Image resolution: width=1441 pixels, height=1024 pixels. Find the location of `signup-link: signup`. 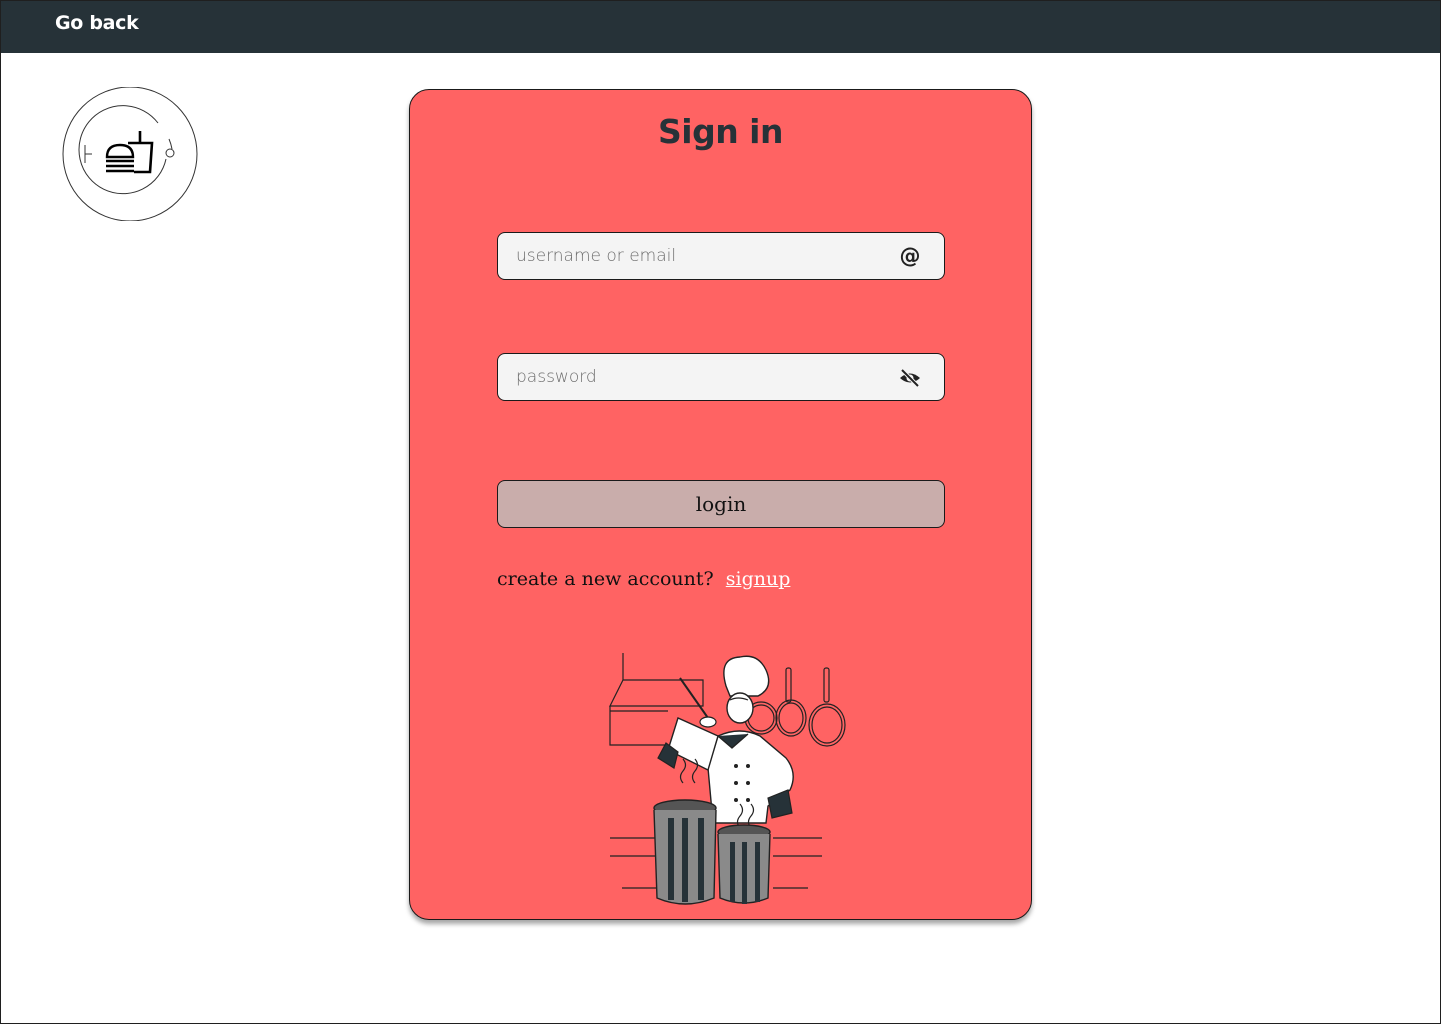

signup-link: signup is located at coordinates (758, 579).